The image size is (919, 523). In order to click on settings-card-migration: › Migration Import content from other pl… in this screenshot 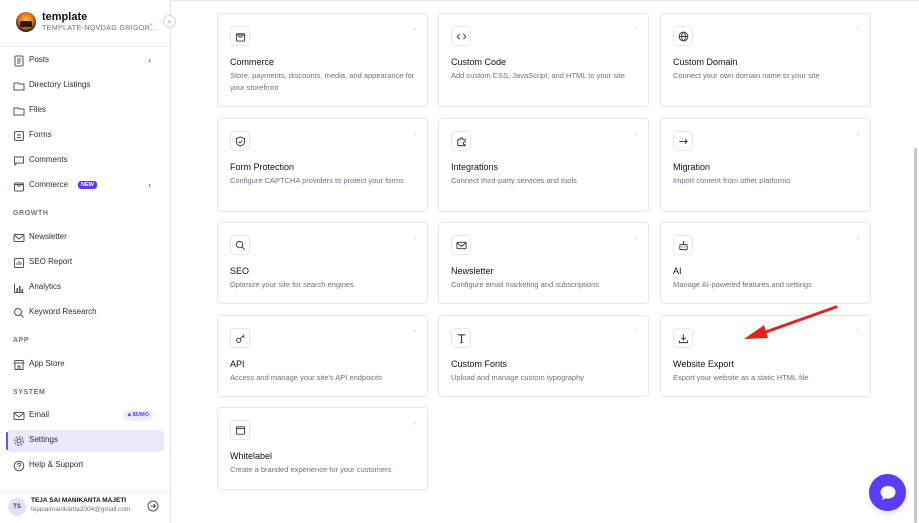, I will do `click(765, 165)`.